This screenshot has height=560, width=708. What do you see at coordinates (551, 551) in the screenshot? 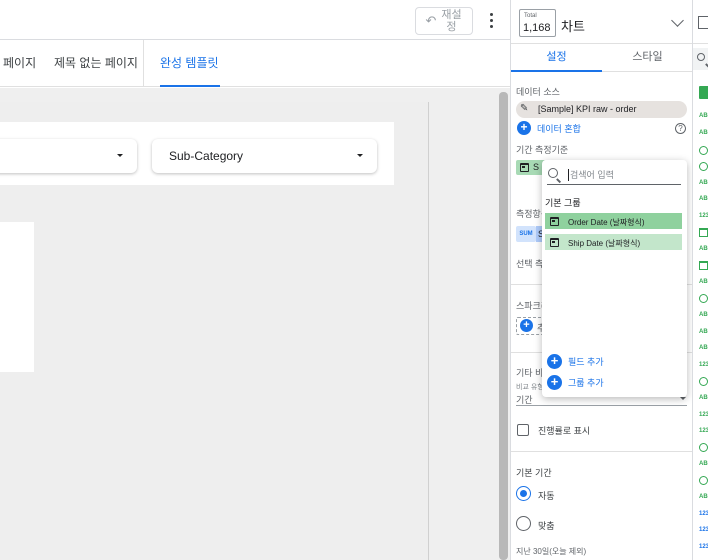
I see `default-range-hint: 지난 30일(오늘 제외)` at bounding box center [551, 551].